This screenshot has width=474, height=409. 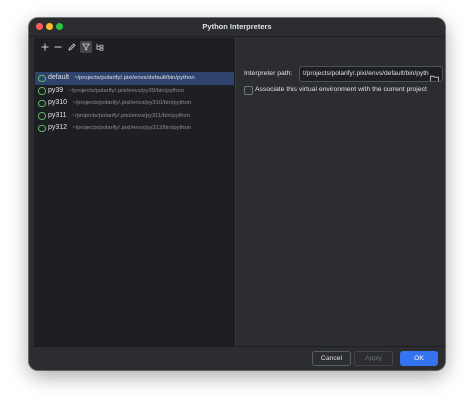 I want to click on interpreter-name: py310, so click(x=58, y=102).